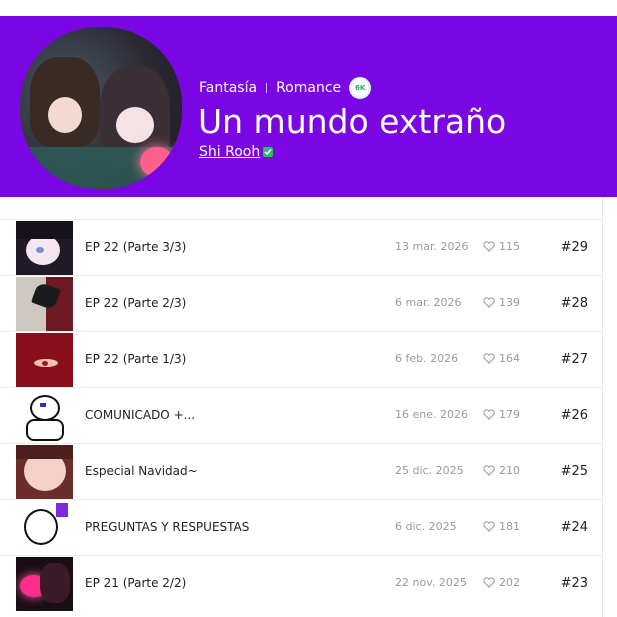 This screenshot has width=617, height=617. I want to click on genre-separator, so click(267, 88).